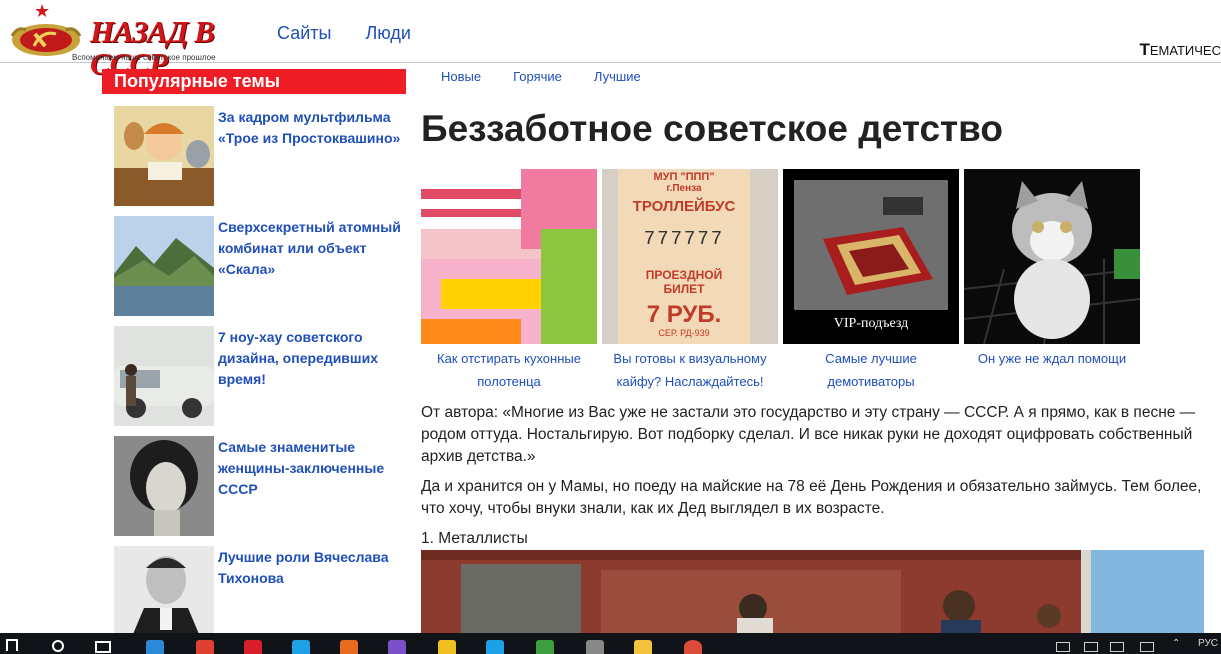 Image resolution: width=1221 pixels, height=654 pixels. What do you see at coordinates (871, 323) in the screenshot?
I see `demotivator-caption: VIP-подъезд` at bounding box center [871, 323].